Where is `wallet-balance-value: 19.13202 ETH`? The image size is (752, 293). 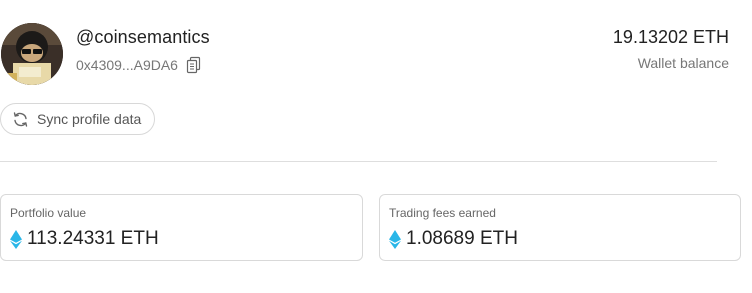
wallet-balance-value: 19.13202 ETH is located at coordinates (670, 37).